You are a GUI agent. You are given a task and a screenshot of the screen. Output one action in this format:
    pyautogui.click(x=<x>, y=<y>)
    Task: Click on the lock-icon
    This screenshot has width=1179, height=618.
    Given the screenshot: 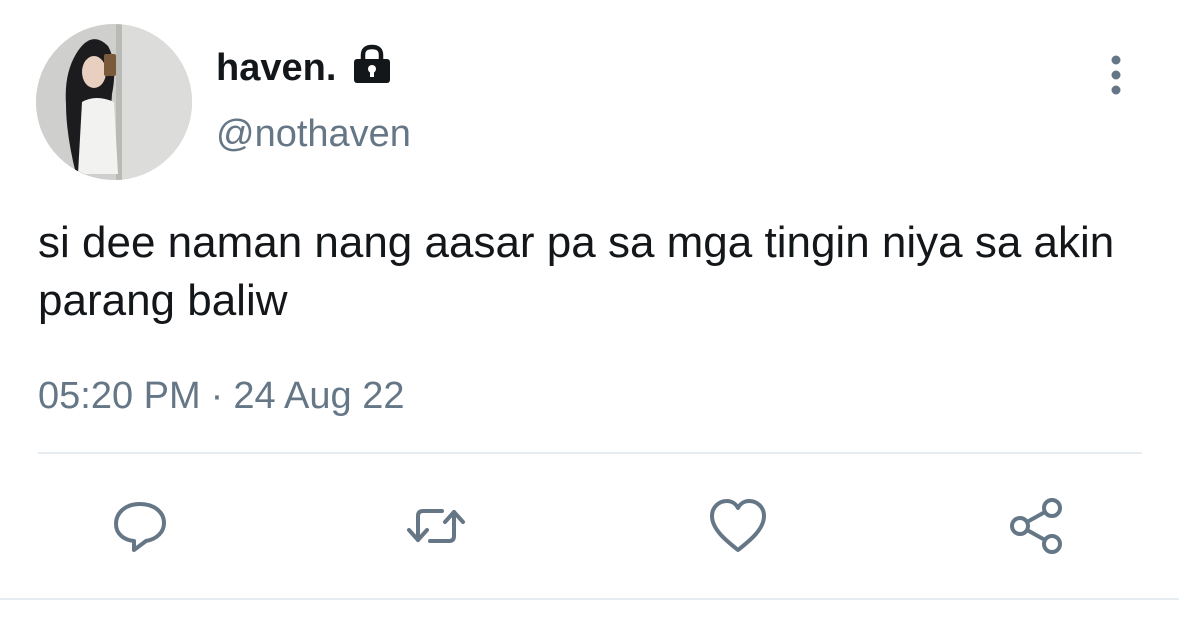 What is the action you would take?
    pyautogui.click(x=372, y=63)
    